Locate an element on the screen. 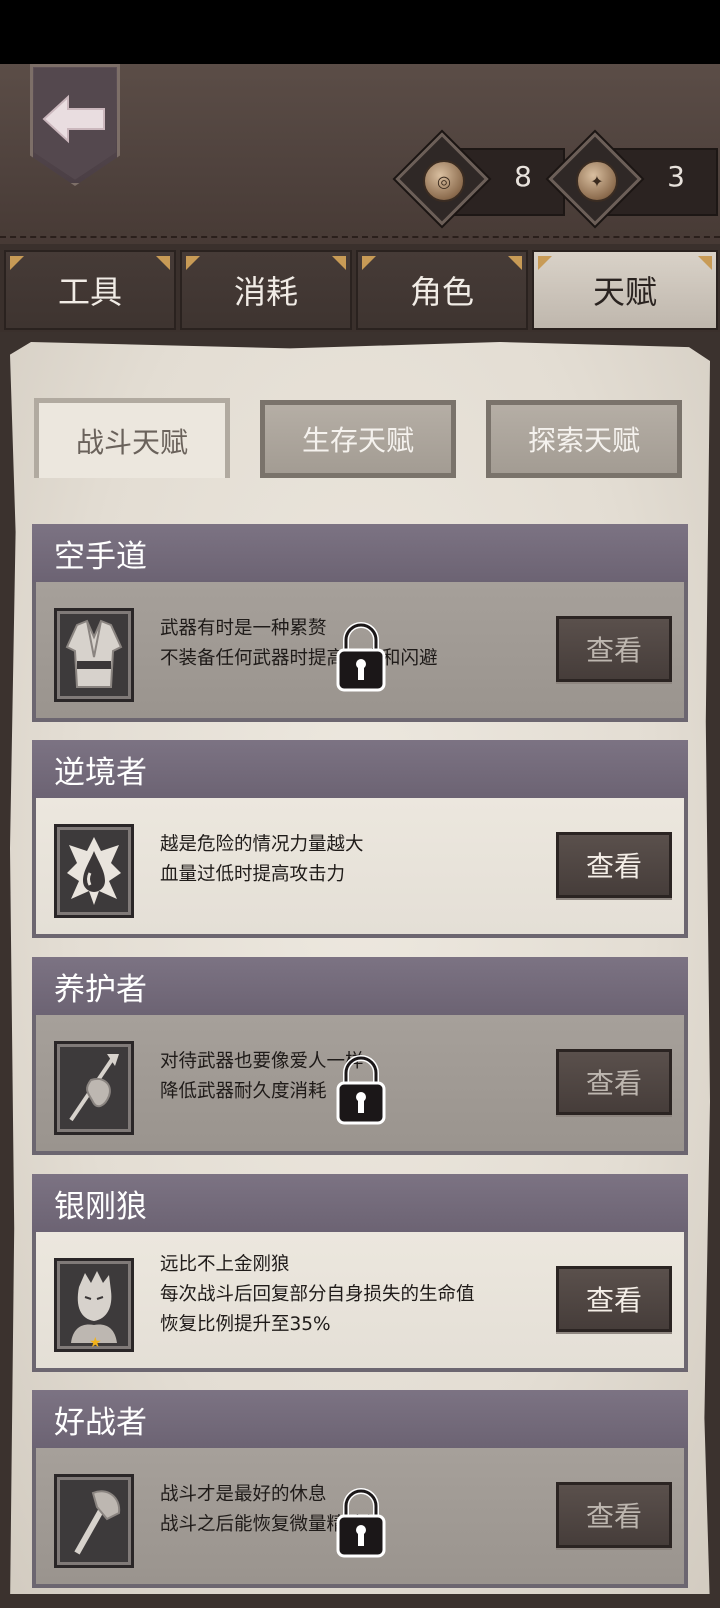 The height and width of the screenshot is (1608, 720). talent-body: 越是危险的情况力量越大 血量过低时提高攻击力 查看 is located at coordinates (360, 868).